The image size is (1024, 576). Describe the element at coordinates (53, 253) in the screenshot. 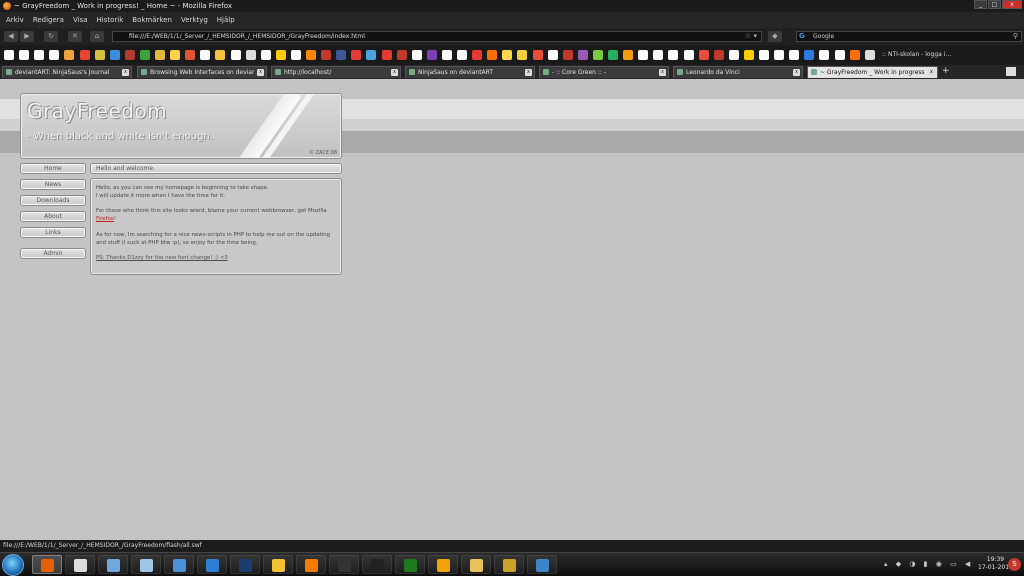

I see `nav-admin-button: Admin` at that location.